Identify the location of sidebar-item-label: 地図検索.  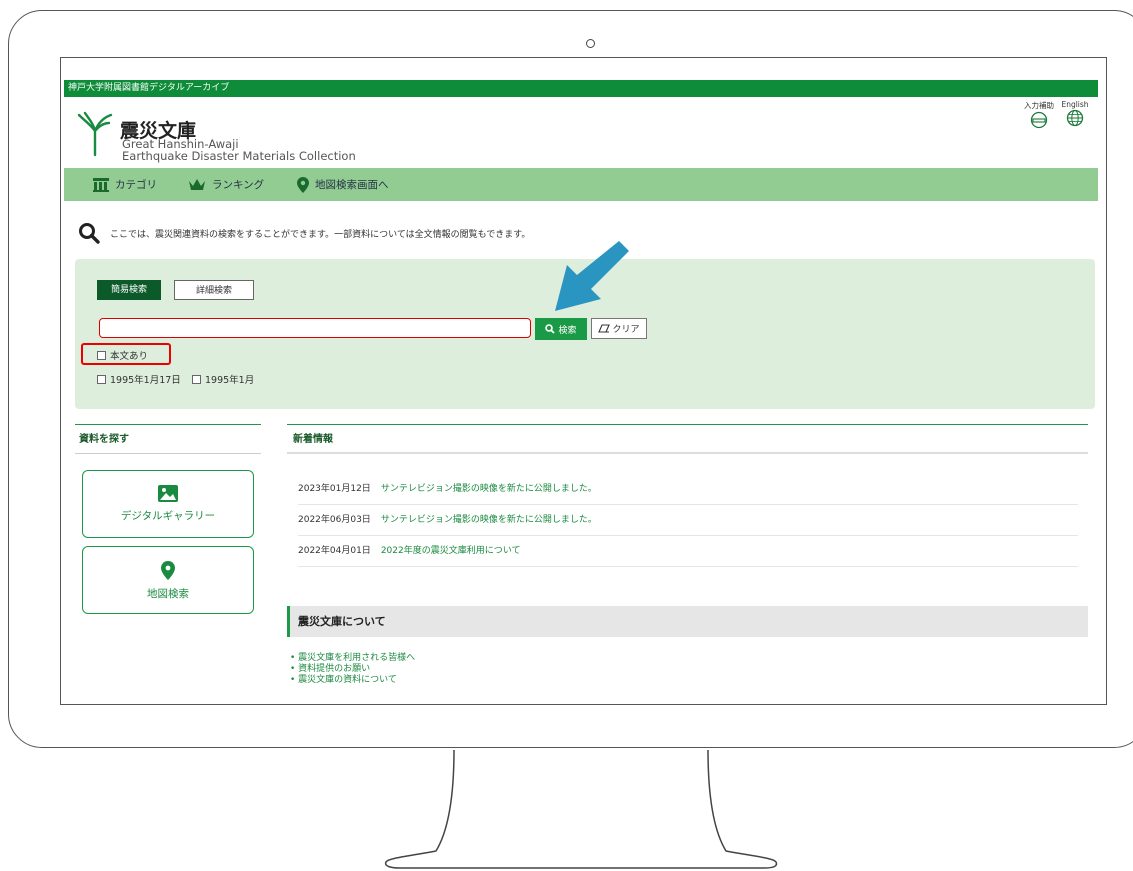
(168, 594).